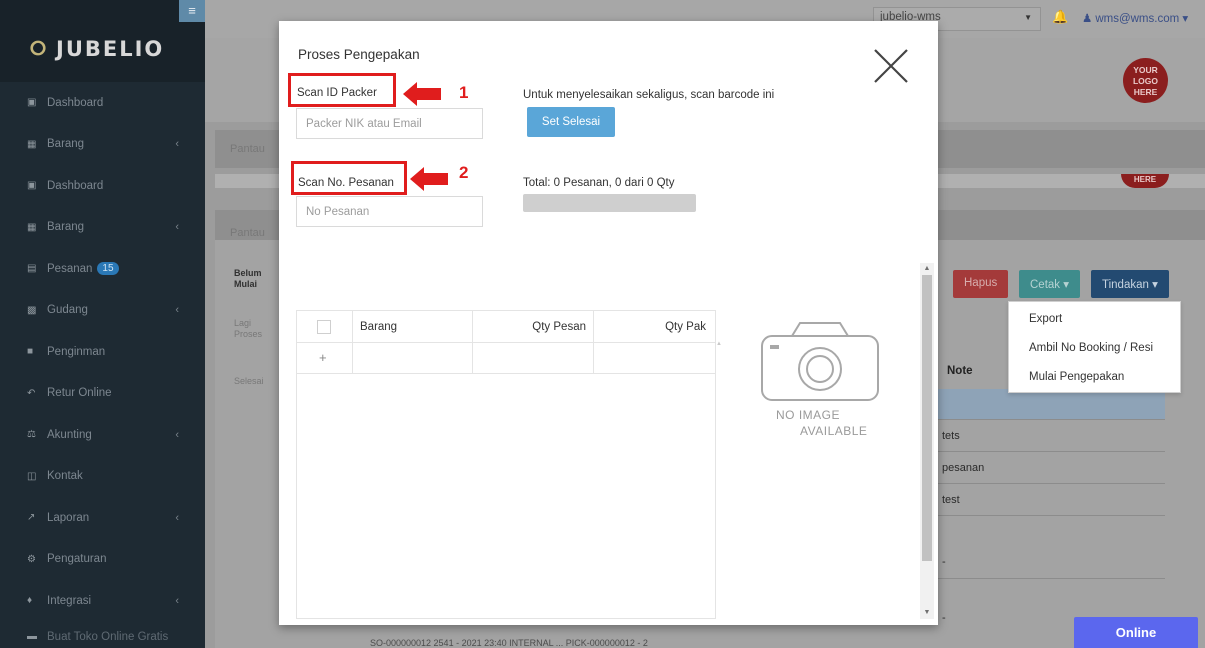  What do you see at coordinates (927, 418) in the screenshot?
I see `scroll-thumb` at bounding box center [927, 418].